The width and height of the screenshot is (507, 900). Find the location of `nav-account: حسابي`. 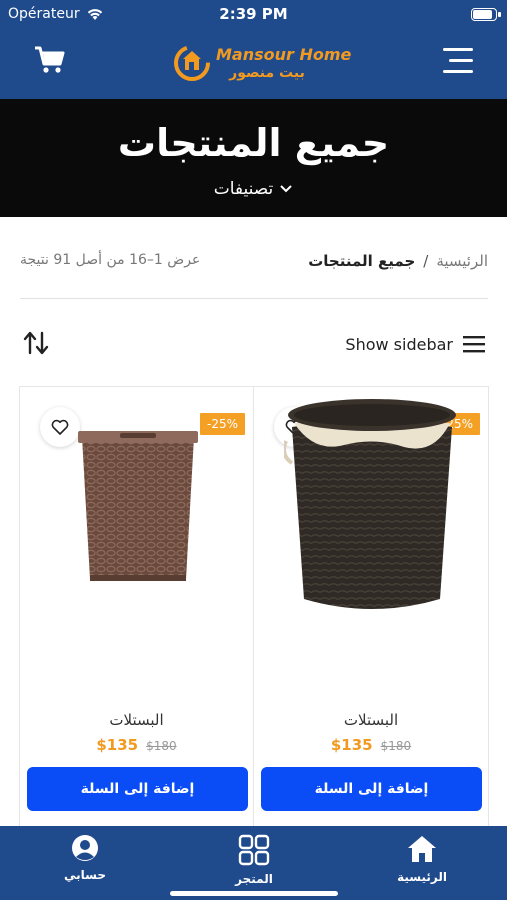

nav-account: حسابي is located at coordinates (85, 858).